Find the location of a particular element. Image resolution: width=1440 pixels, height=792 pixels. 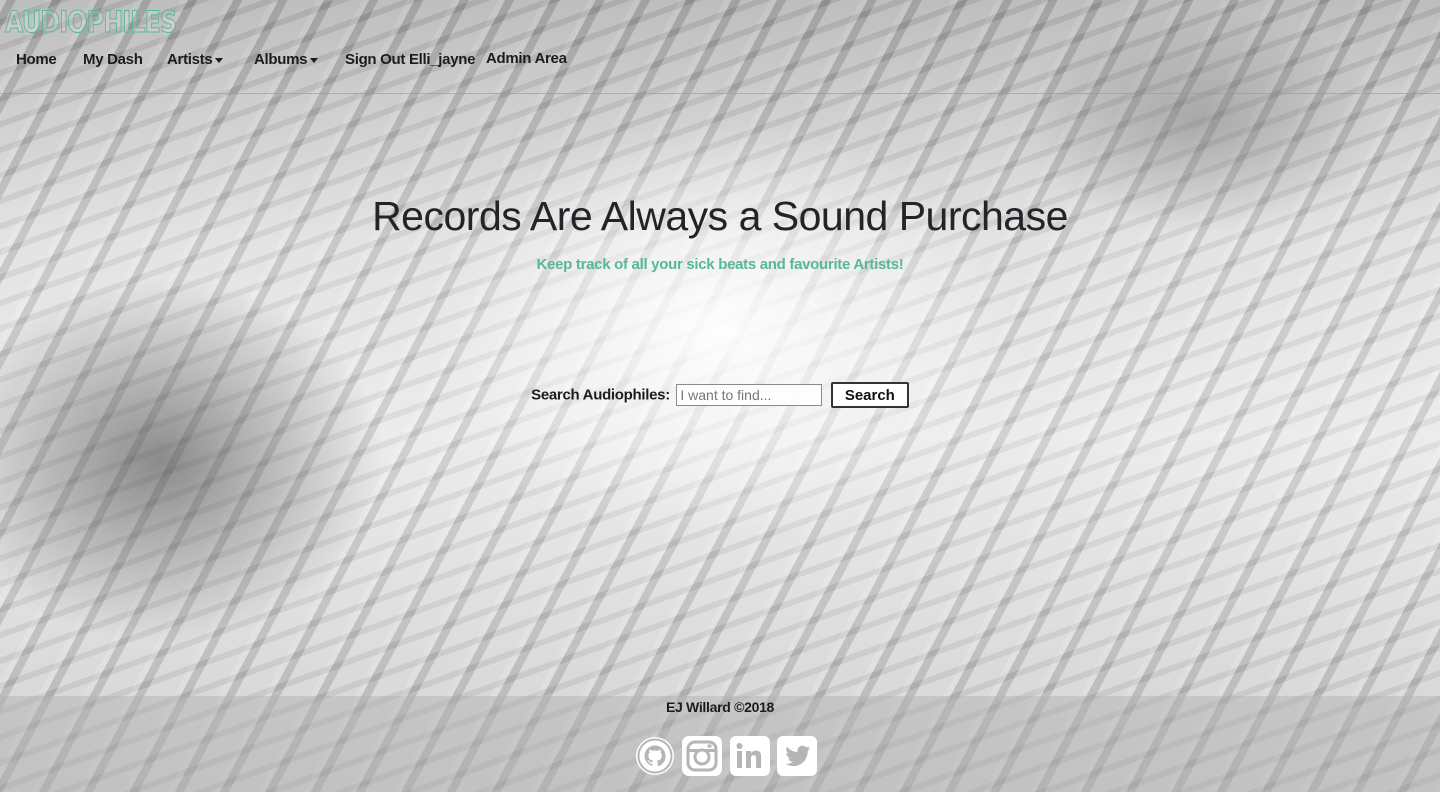

nav-home-link: Home is located at coordinates (36, 59).